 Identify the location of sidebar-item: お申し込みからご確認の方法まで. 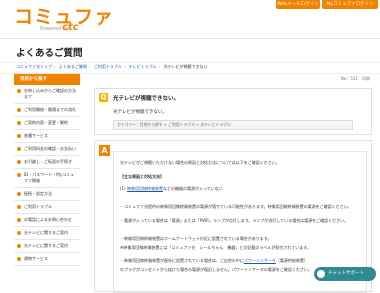
(47, 94).